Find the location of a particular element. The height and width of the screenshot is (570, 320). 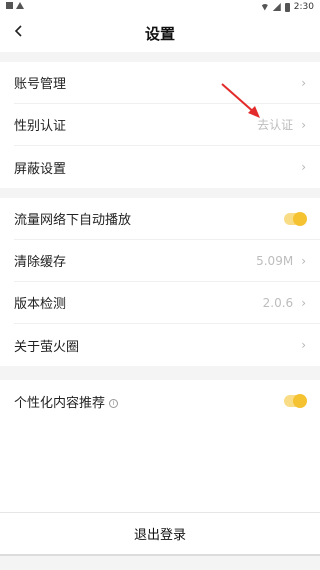

personalization-toggle is located at coordinates (295, 401).